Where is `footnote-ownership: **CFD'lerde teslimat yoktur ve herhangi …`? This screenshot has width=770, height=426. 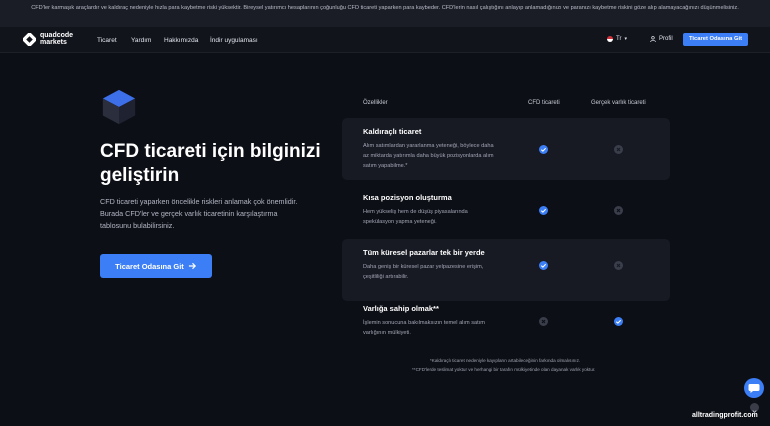
footnote-ownership: **CFD'lerde teslimat yoktur ve herhangi … is located at coordinates (504, 369).